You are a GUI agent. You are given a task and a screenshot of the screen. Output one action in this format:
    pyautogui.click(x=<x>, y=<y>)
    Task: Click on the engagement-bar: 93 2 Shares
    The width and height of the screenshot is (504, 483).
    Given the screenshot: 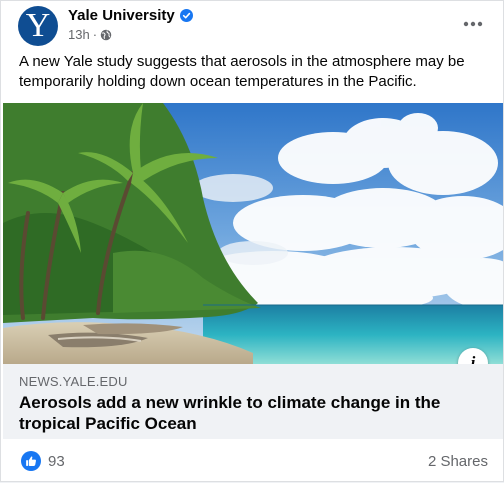 What is the action you would take?
    pyautogui.click(x=252, y=462)
    